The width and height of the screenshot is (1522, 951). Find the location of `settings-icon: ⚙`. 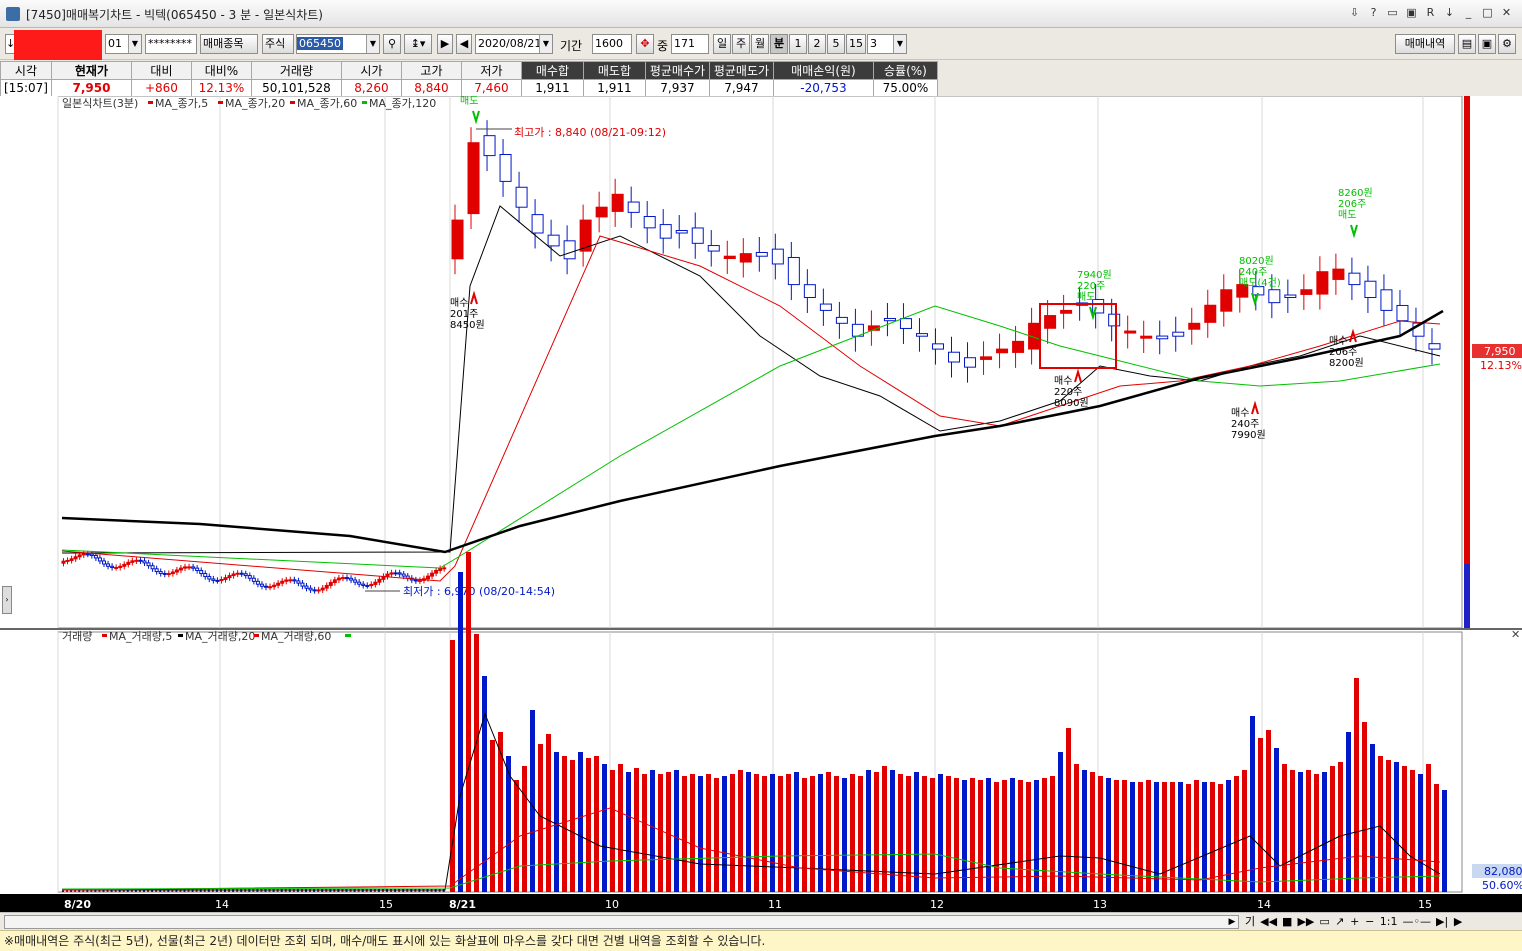

settings-icon: ⚙ is located at coordinates (1507, 44).